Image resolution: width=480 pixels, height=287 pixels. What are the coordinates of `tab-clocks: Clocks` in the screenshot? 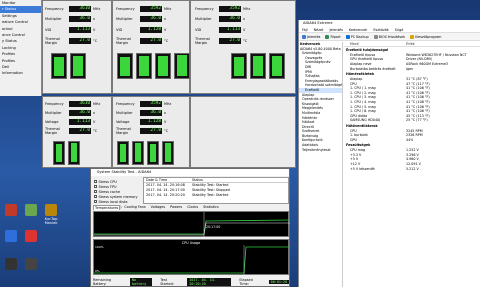 It's located at (192, 207).